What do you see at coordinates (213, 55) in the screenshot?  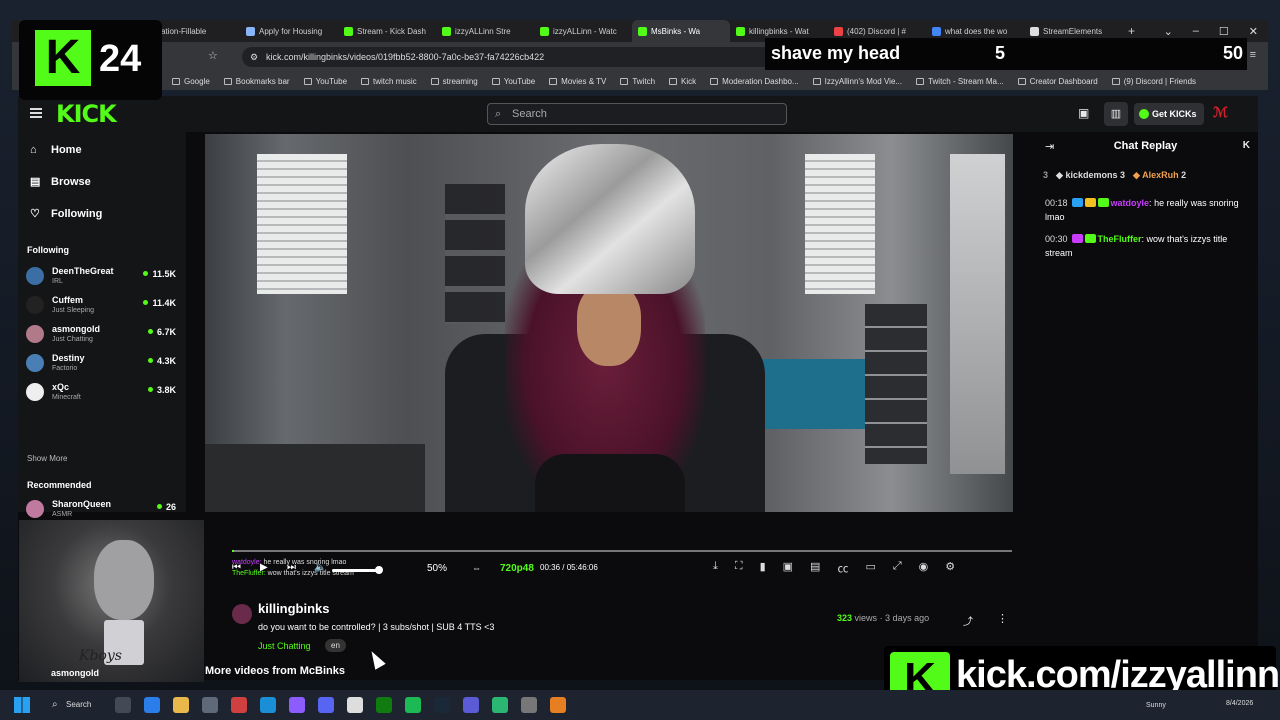 I see `bookmark-star-icon: ☆` at bounding box center [213, 55].